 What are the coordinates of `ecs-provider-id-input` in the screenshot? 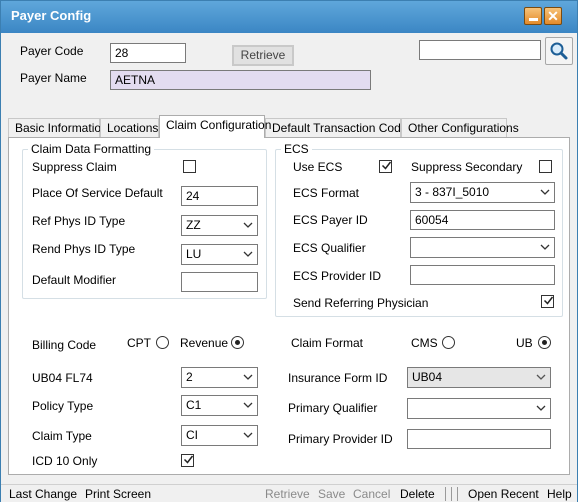 It's located at (482, 275).